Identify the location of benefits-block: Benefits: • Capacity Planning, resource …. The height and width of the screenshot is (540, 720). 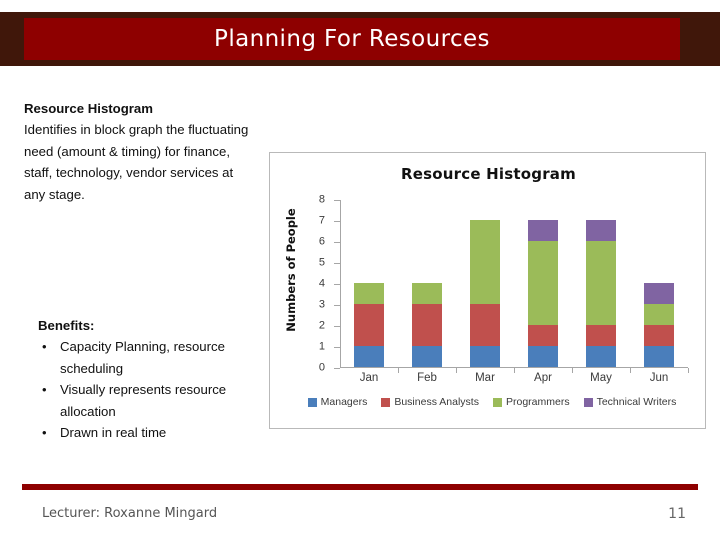
(148, 379).